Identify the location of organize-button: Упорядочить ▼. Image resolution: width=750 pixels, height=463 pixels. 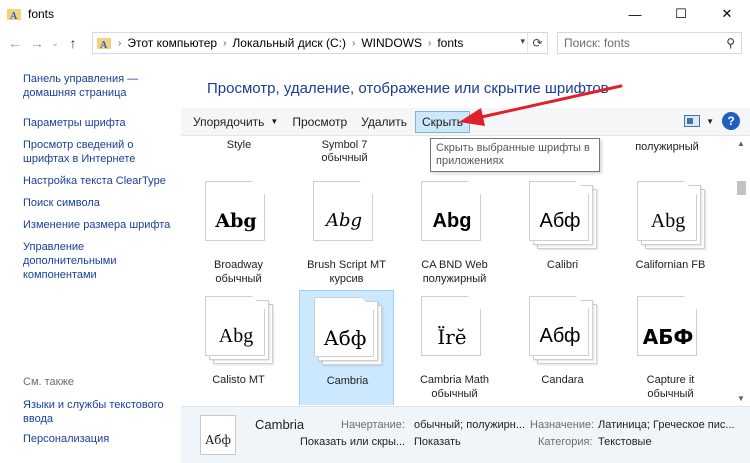
(235, 122).